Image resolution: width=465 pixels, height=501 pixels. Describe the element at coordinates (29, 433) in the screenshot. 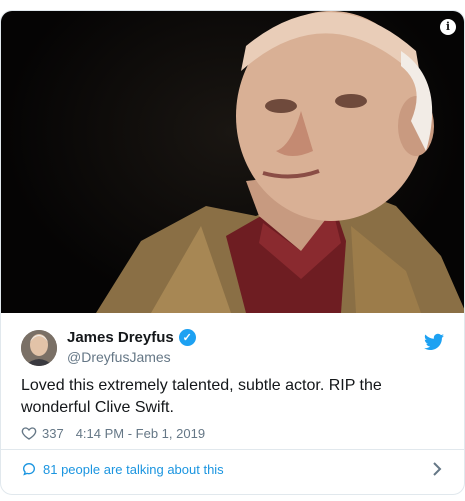

I see `heart-icon` at that location.